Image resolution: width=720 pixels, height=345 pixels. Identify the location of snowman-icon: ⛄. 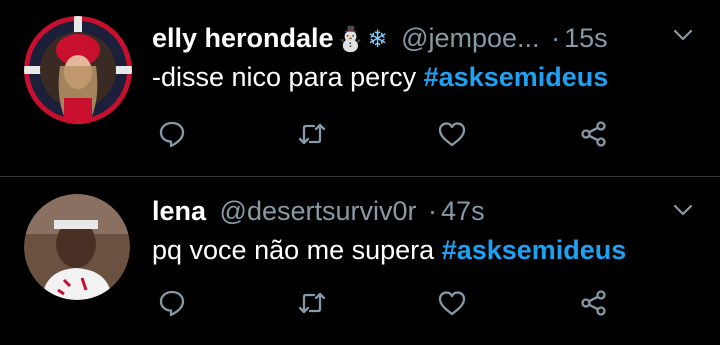
(350, 39).